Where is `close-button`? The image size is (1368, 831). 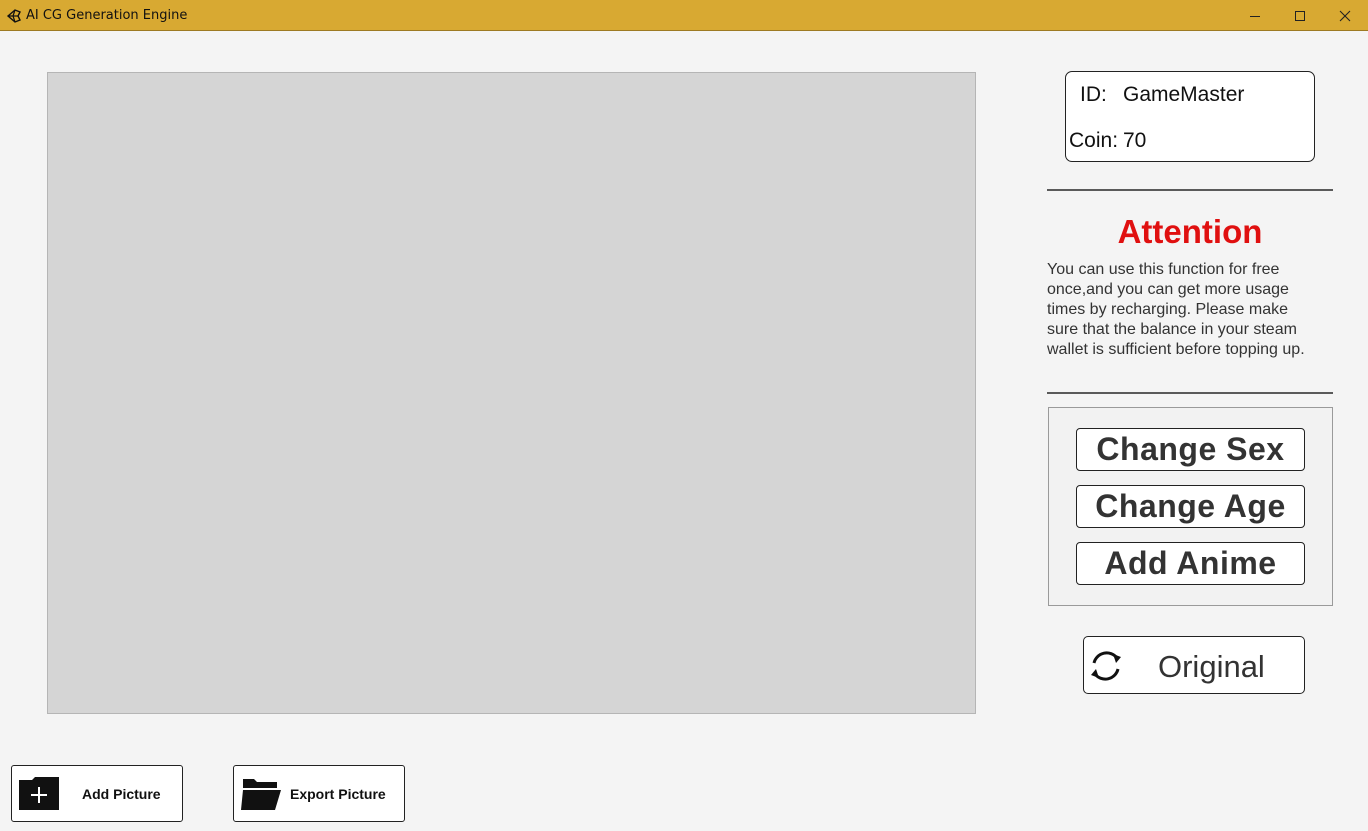 close-button is located at coordinates (1345, 15).